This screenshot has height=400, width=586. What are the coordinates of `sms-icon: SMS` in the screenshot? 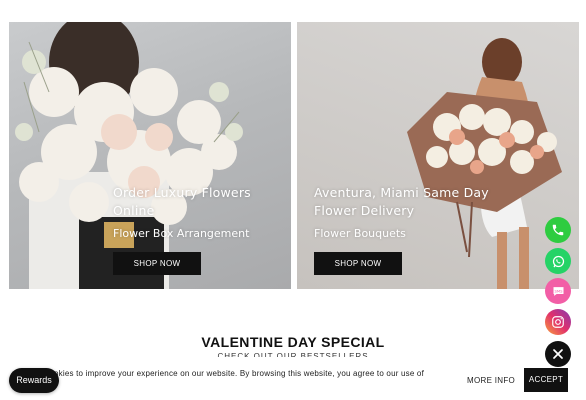 It's located at (558, 291).